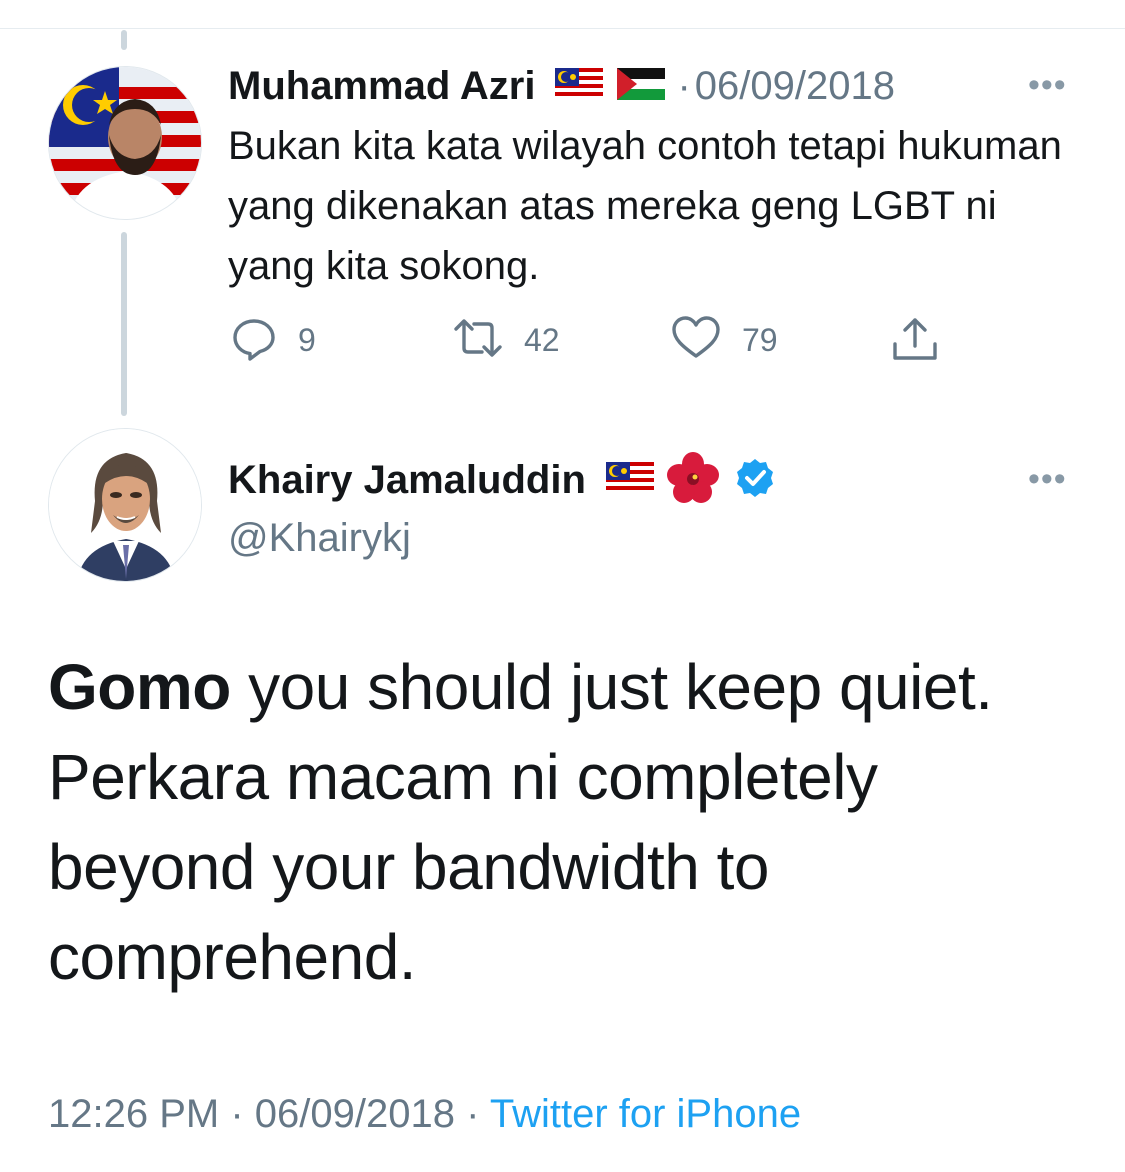 Image resolution: width=1125 pixels, height=1172 pixels. I want to click on main-author-name: Khairy Jamaluddin, so click(407, 480).